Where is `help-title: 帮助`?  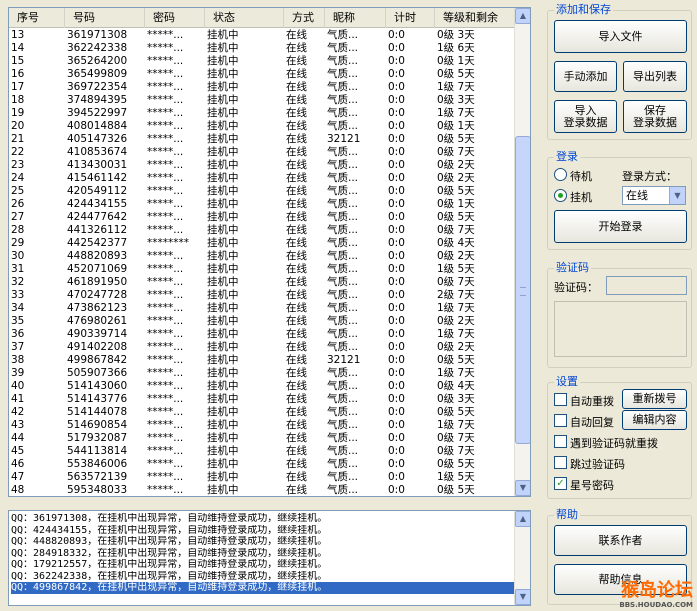
help-title: 帮助 is located at coordinates (567, 515).